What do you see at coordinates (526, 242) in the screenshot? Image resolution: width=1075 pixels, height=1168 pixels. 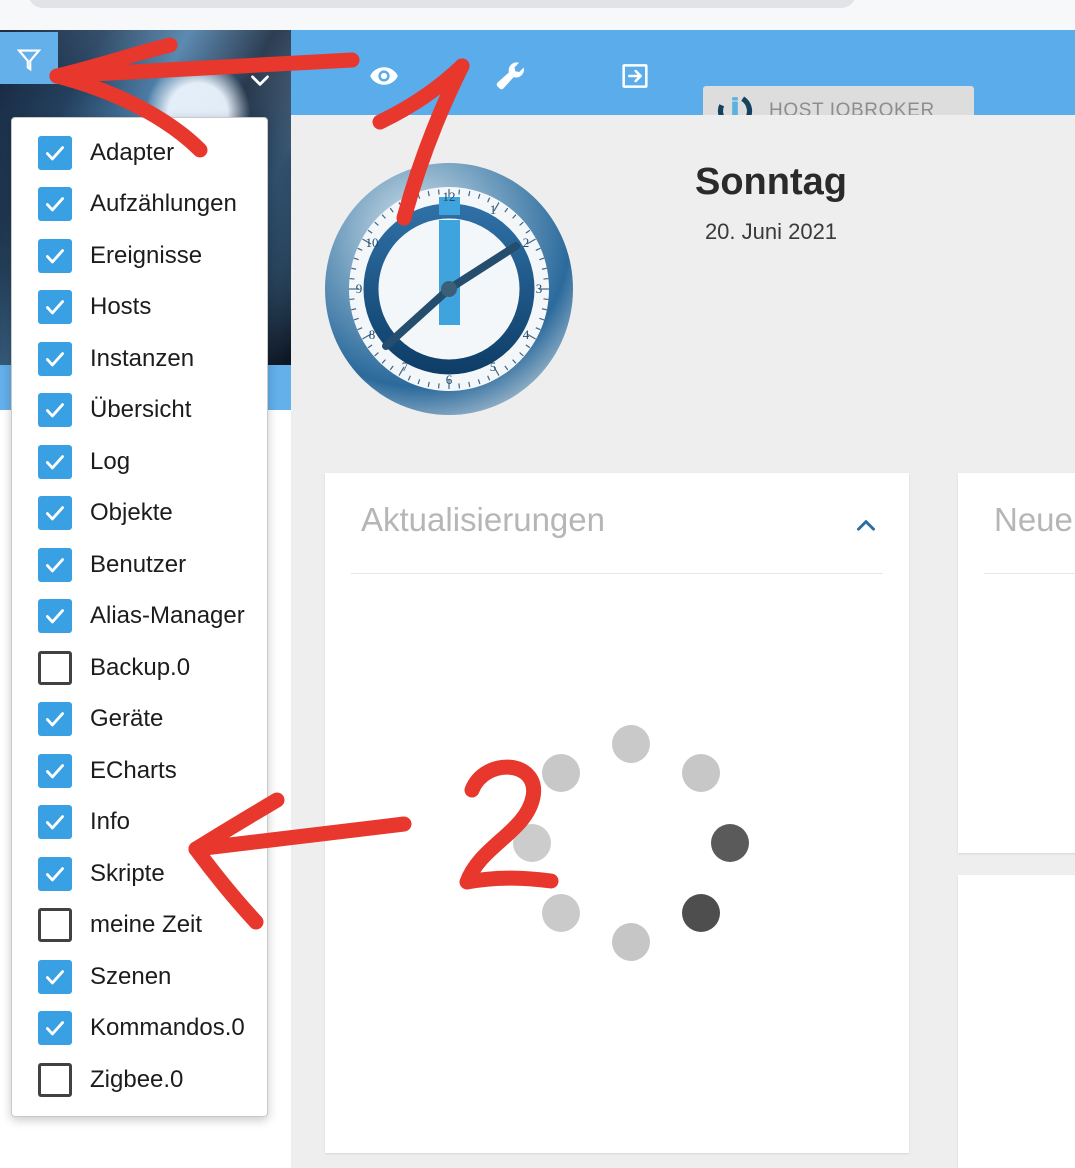 I see `svg-text: 2` at bounding box center [526, 242].